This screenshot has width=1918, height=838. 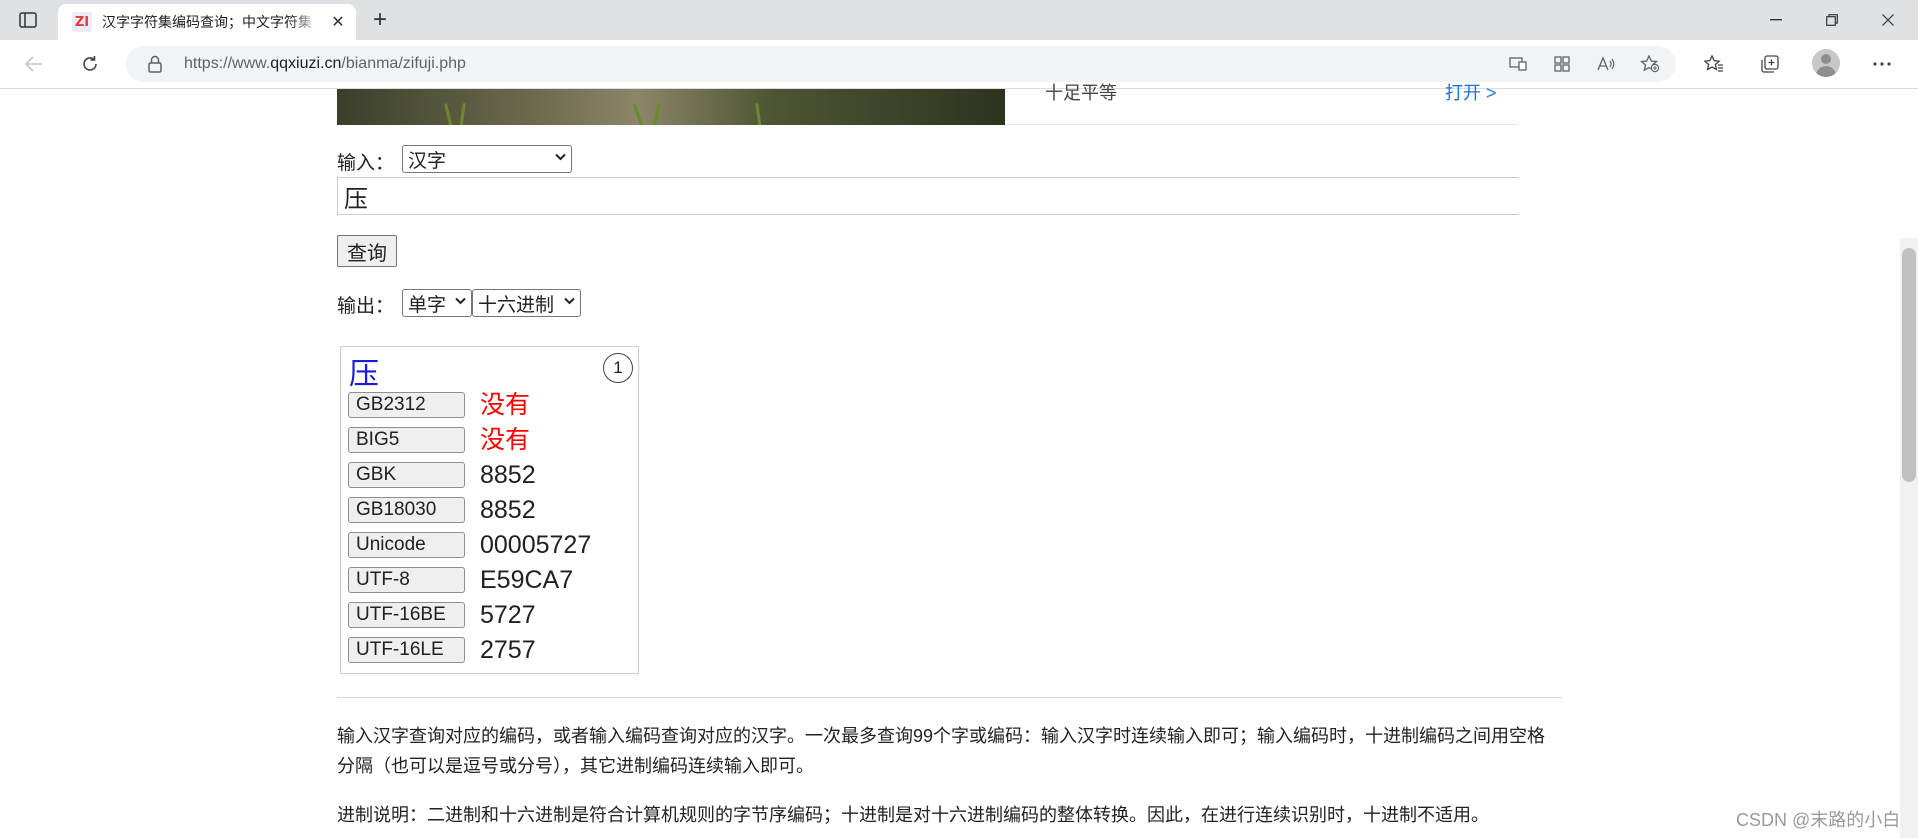 I want to click on close-tab-icon: ✕, so click(x=338, y=22).